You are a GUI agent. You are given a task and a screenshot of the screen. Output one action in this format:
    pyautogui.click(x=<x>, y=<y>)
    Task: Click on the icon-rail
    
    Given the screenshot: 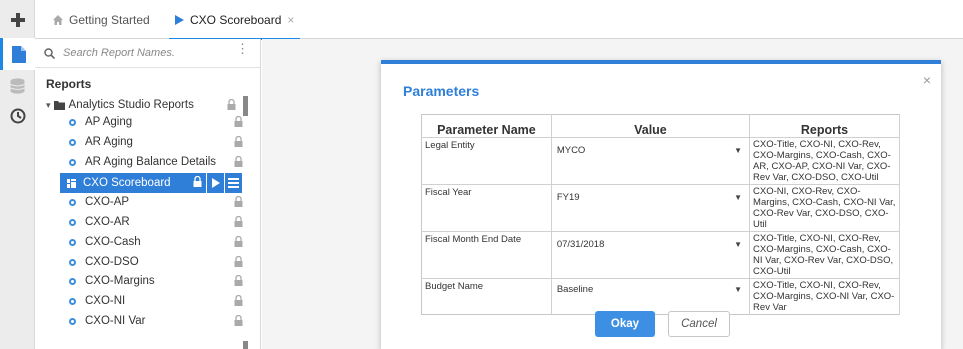 What is the action you would take?
    pyautogui.click(x=17, y=174)
    